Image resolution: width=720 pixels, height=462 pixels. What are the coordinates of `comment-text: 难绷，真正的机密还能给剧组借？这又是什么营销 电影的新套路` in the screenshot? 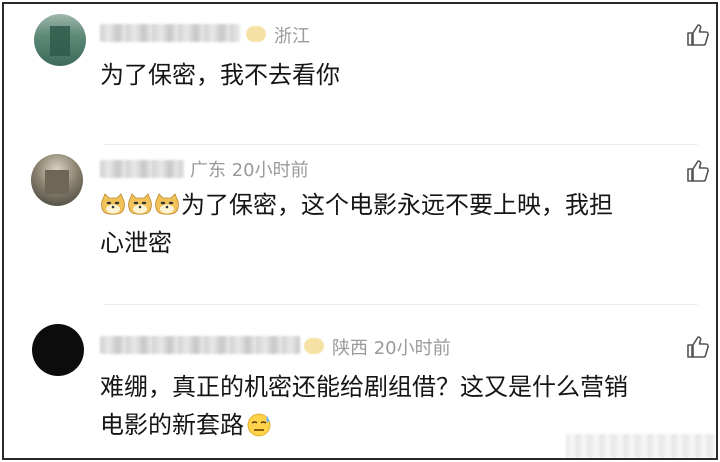 It's located at (364, 406).